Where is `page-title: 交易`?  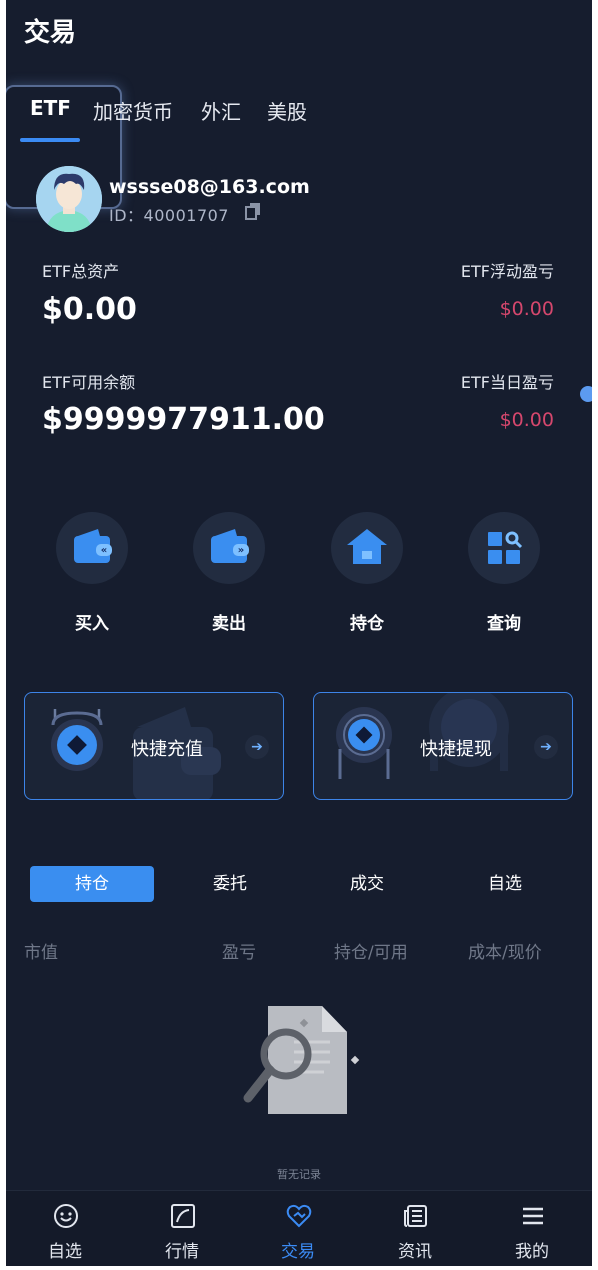 page-title: 交易 is located at coordinates (50, 33).